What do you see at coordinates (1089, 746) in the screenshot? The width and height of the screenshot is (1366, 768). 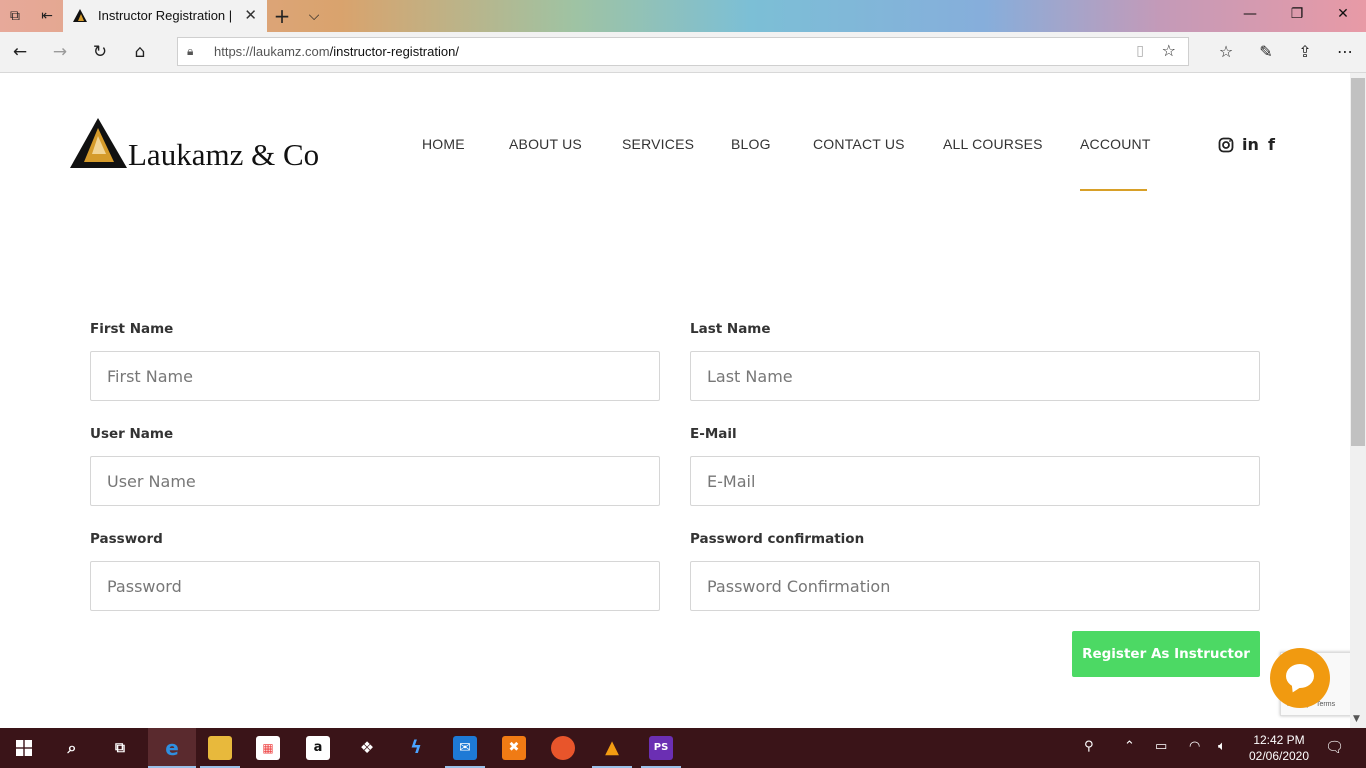 I see `people-icon: ⚲` at bounding box center [1089, 746].